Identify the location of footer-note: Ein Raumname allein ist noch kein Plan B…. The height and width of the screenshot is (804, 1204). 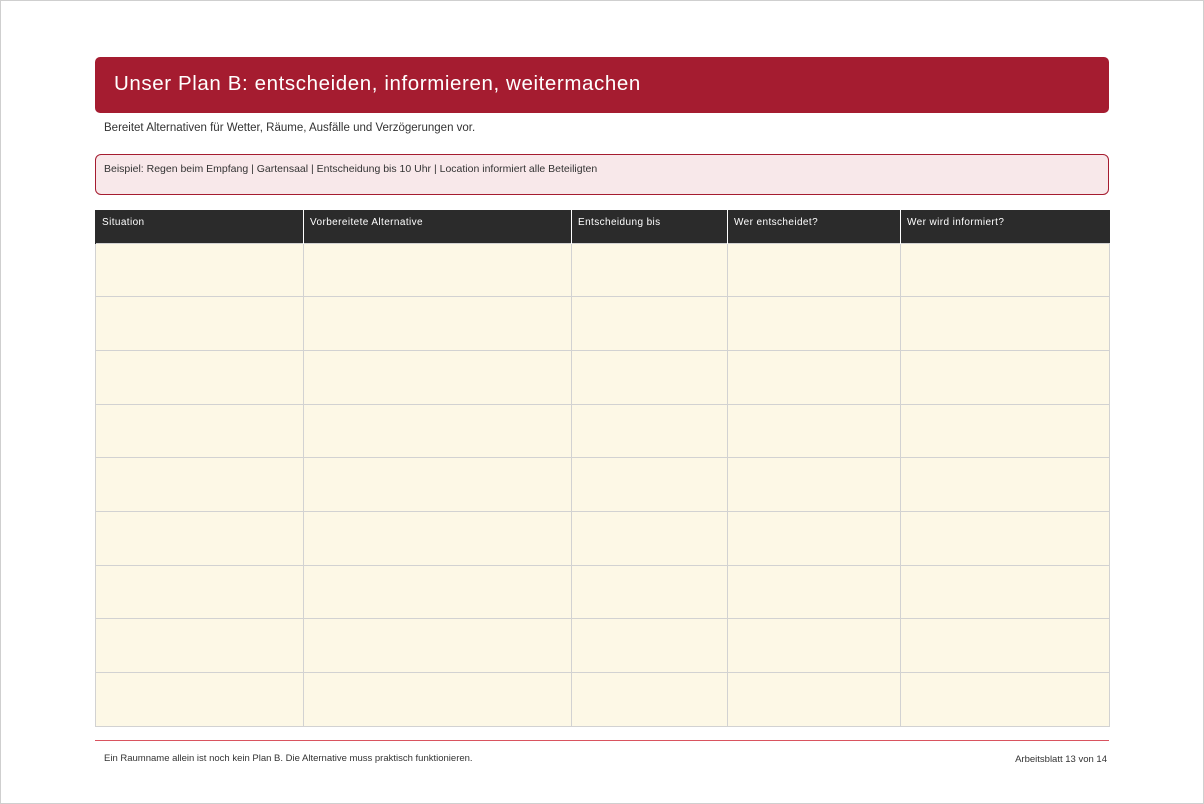
(288, 758).